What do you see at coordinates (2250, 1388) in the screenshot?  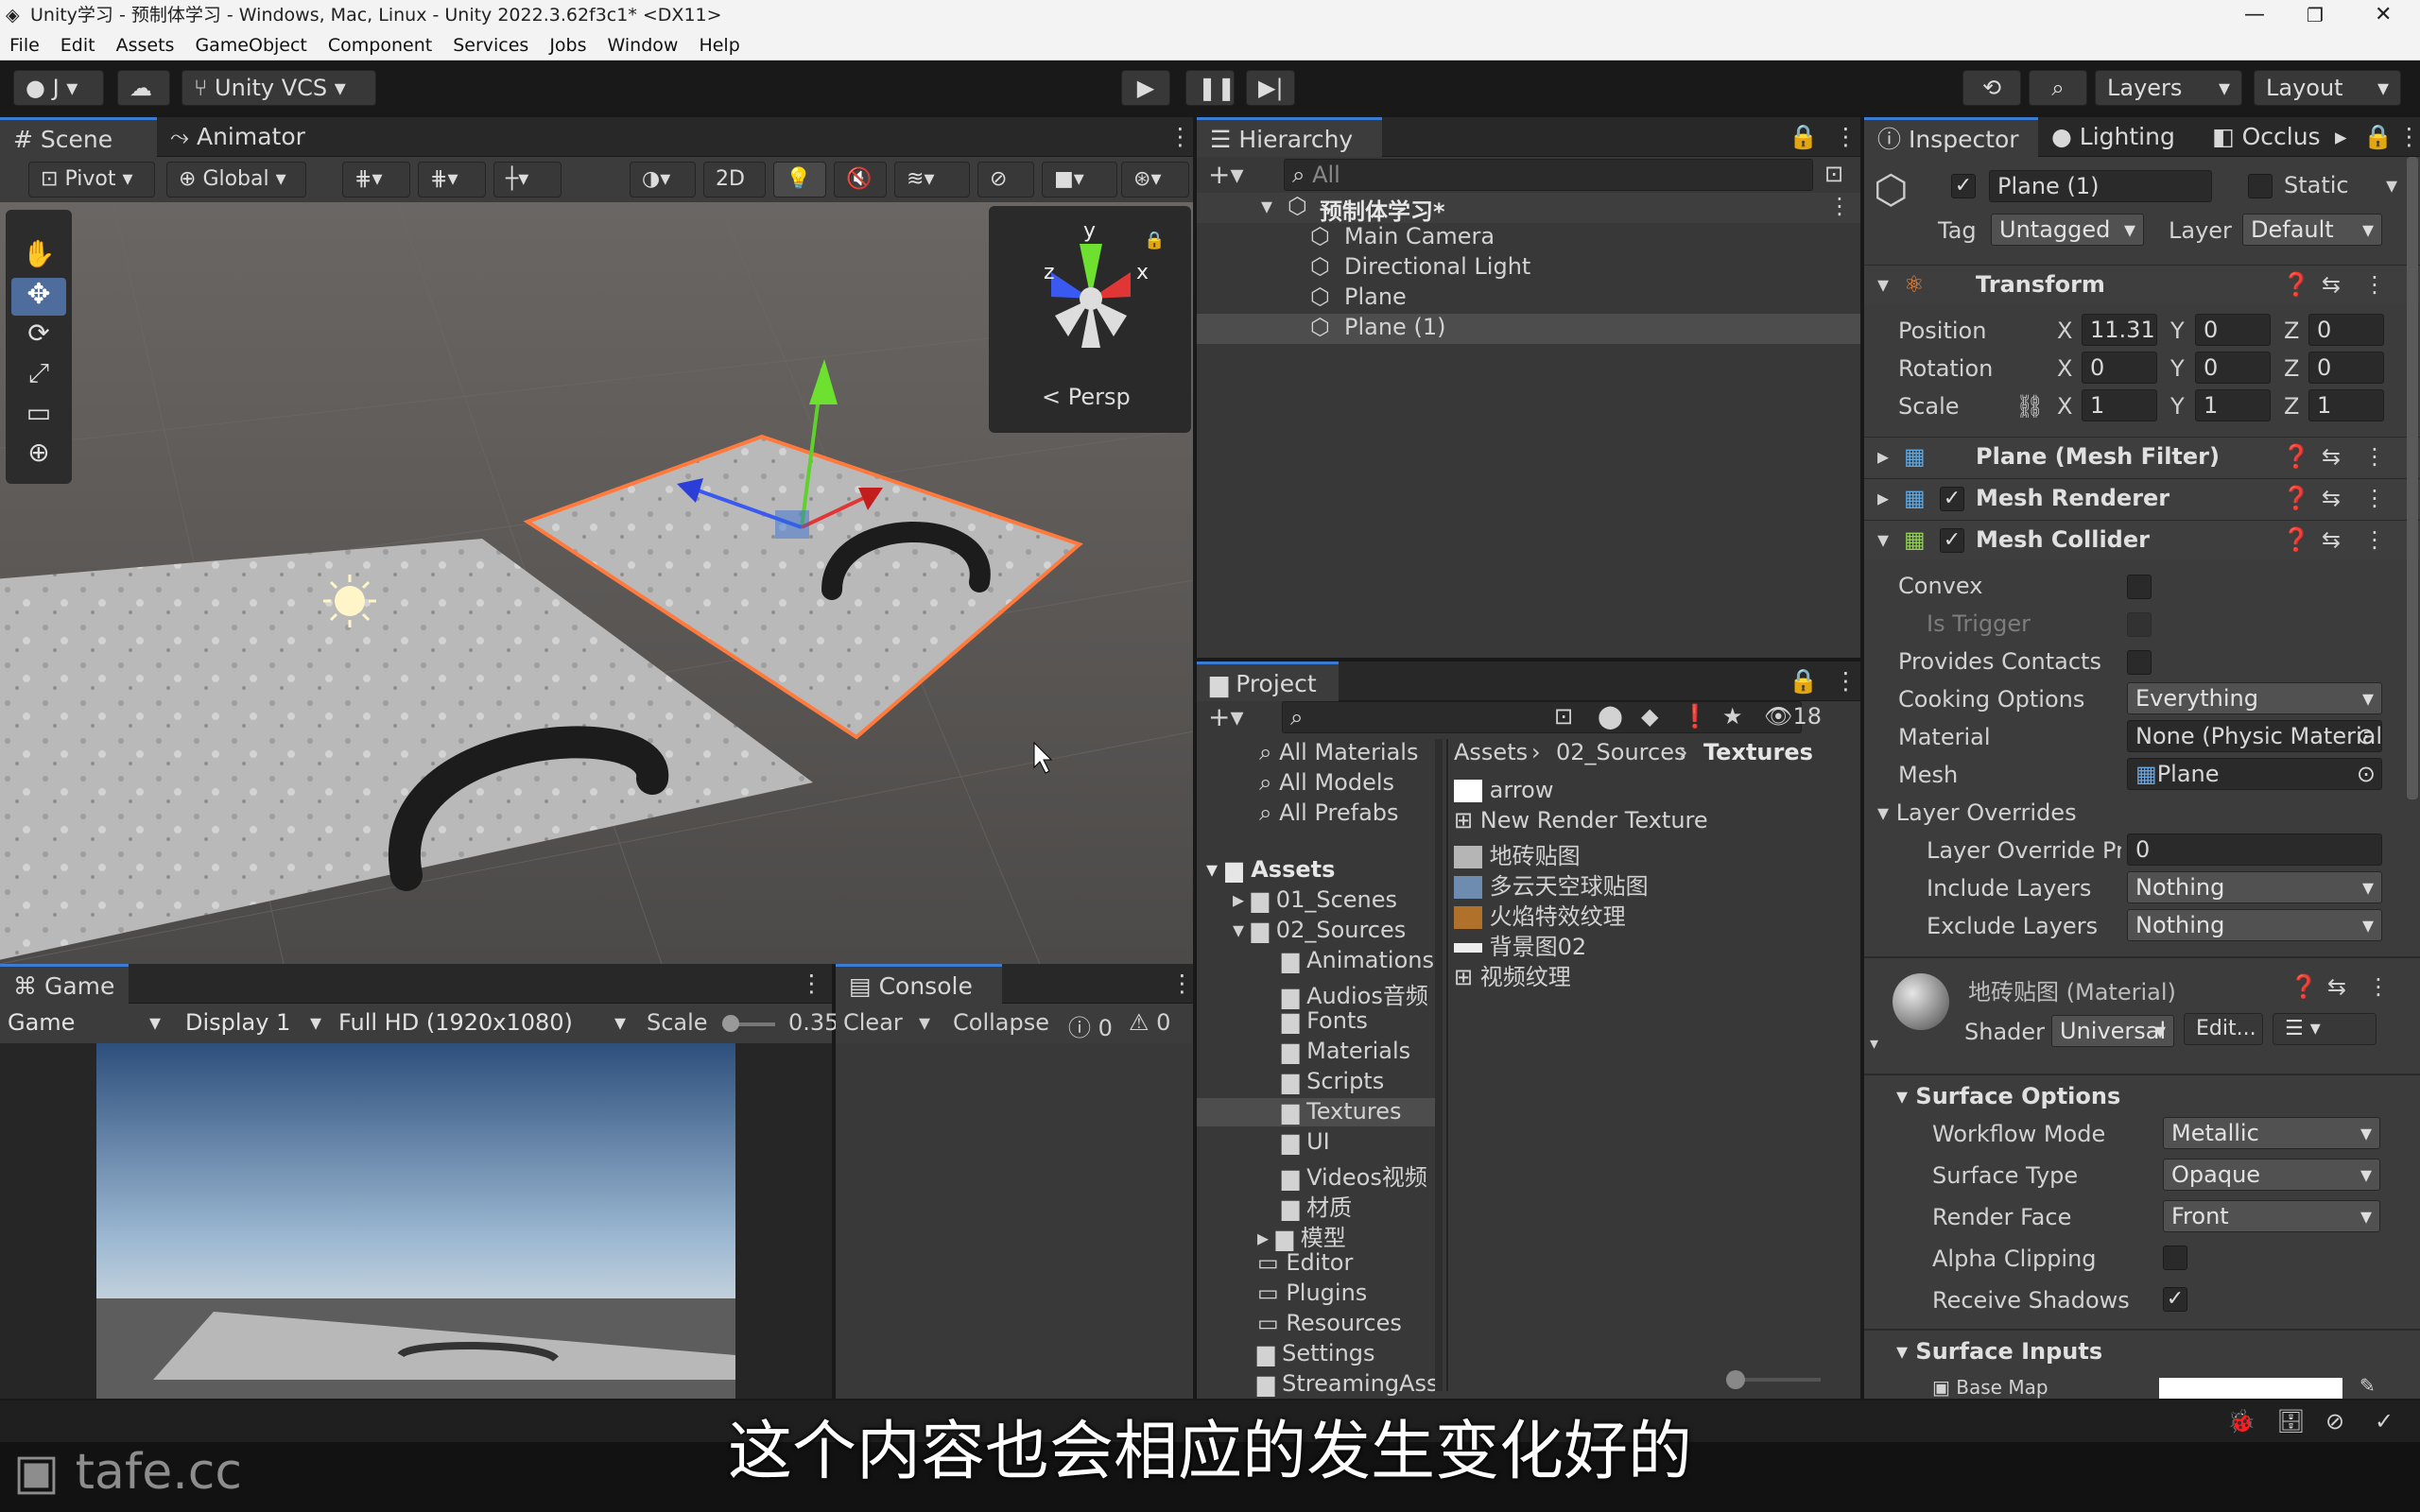 I see `base-map-color-swatch` at bounding box center [2250, 1388].